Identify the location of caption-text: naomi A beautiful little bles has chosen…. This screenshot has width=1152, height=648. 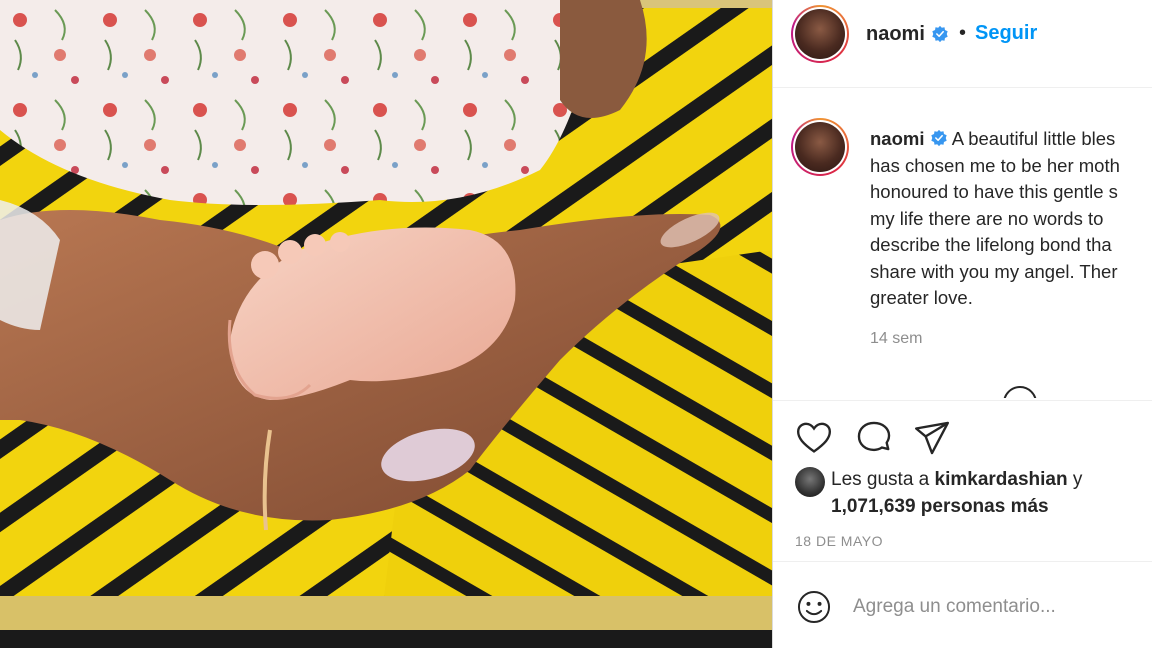
(1011, 219).